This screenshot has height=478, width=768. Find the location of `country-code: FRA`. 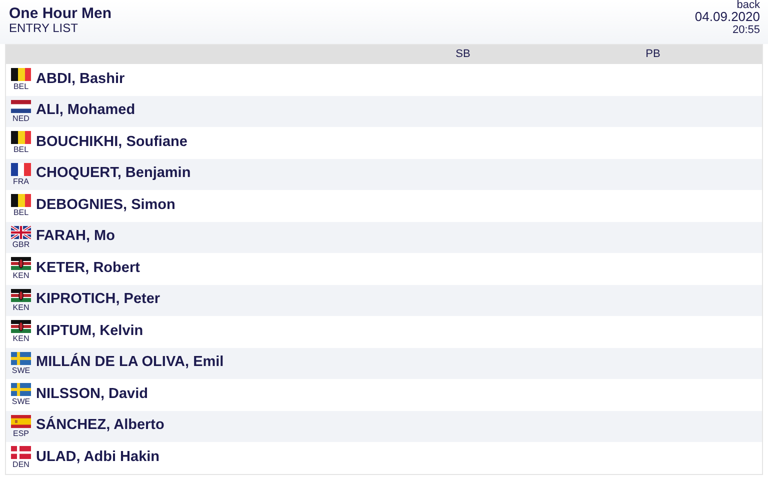

country-code: FRA is located at coordinates (21, 181).